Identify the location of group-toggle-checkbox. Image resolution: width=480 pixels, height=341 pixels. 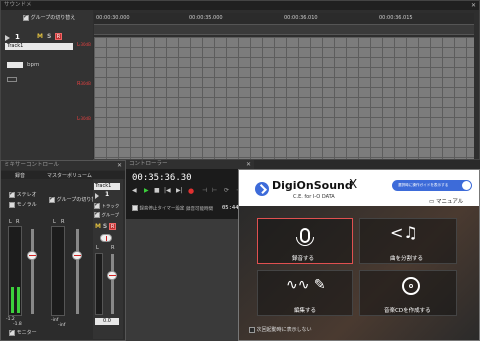
(52, 199).